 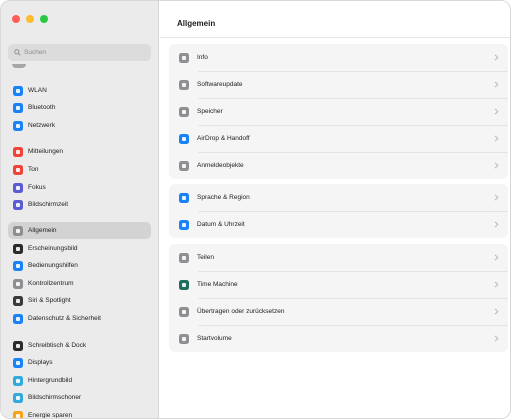 What do you see at coordinates (44, 19) in the screenshot?
I see `zoom-window-button` at bounding box center [44, 19].